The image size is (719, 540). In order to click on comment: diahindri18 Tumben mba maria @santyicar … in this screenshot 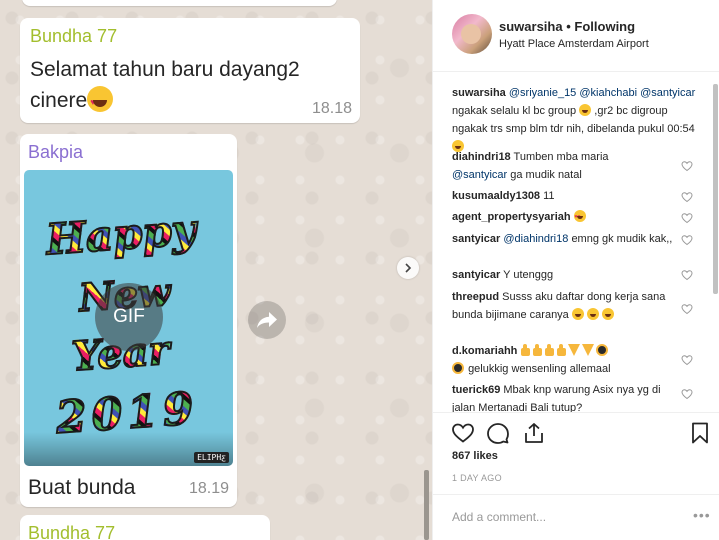, I will do `click(566, 166)`.